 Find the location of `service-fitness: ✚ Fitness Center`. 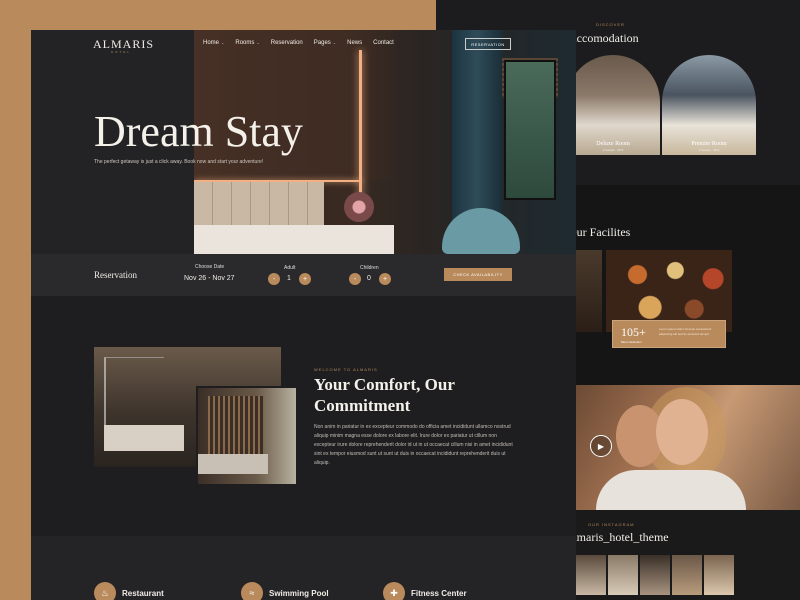

service-fitness: ✚ Fitness Center is located at coordinates (425, 591).